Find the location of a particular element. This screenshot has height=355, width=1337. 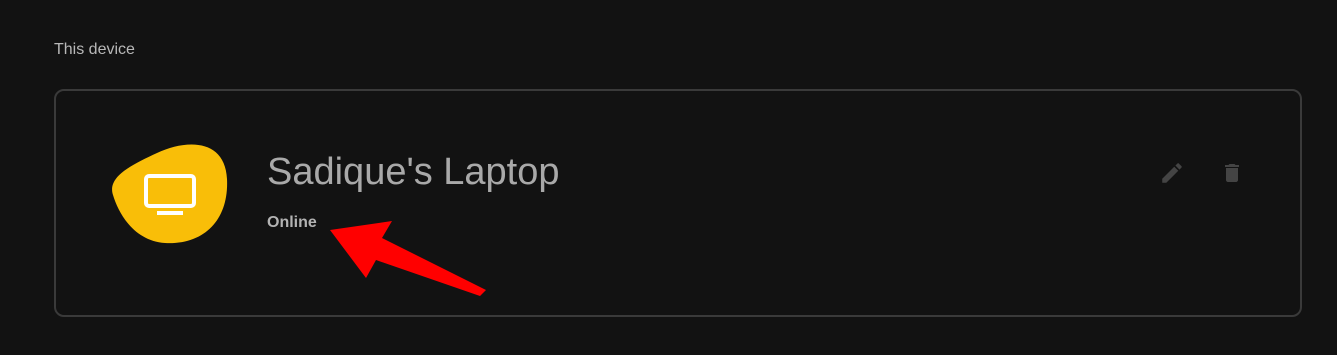

device-avatar is located at coordinates (167, 194).